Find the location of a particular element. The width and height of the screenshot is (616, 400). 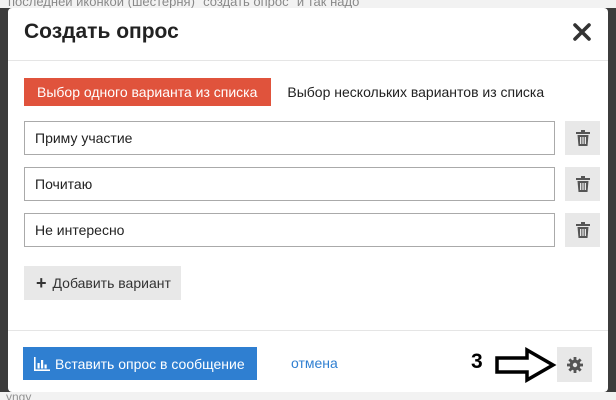

annotation-arrow is located at coordinates (525, 365).